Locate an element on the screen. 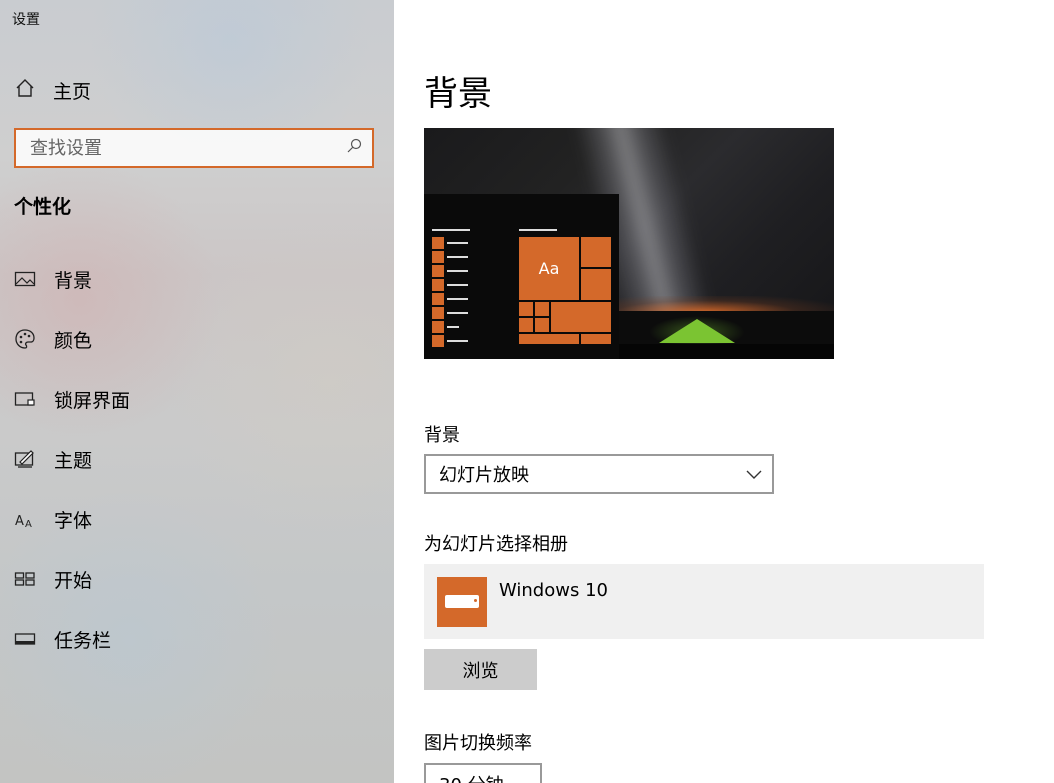  picture-icon is located at coordinates (25, 279).